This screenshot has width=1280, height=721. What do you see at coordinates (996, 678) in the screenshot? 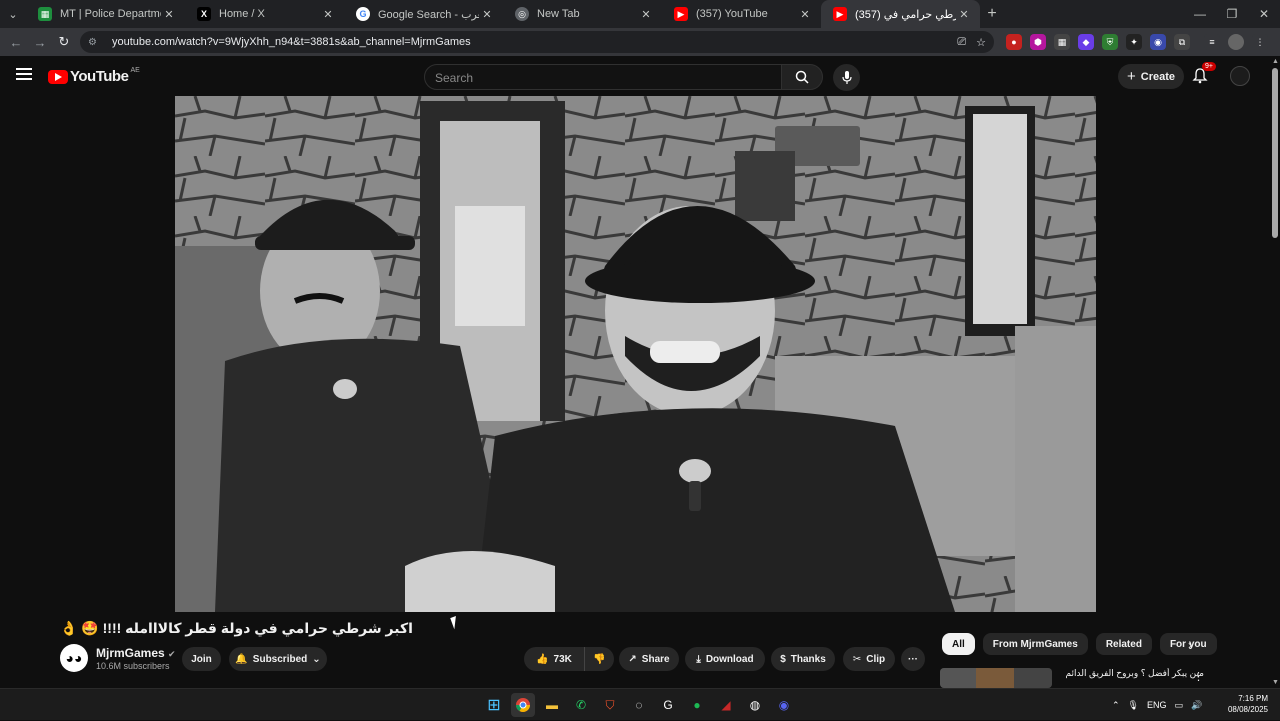
I see `rec-thumbnail` at bounding box center [996, 678].